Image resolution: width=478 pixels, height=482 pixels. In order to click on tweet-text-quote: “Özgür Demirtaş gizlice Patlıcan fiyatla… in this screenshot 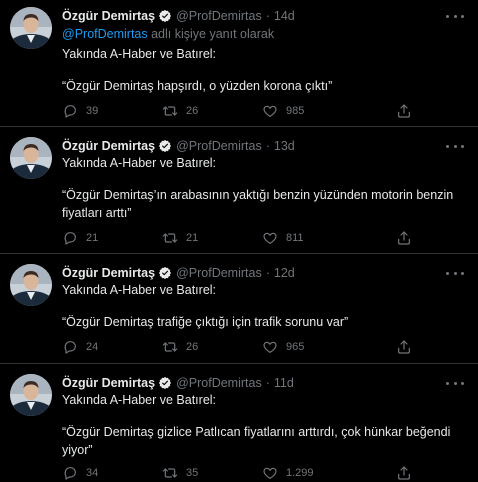, I will do `click(258, 441)`.